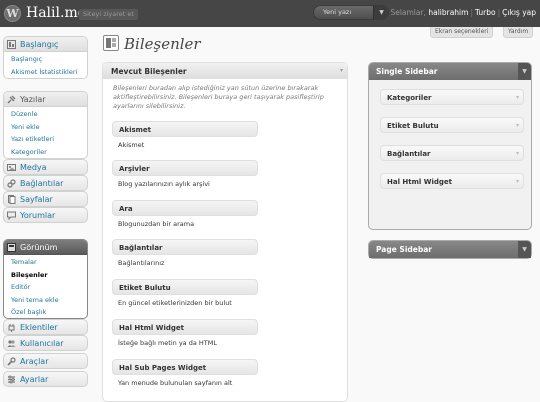 The height and width of the screenshot is (402, 540). What do you see at coordinates (407, 71) in the screenshot?
I see `single-sidebar-title: Single Sidebar` at bounding box center [407, 71].